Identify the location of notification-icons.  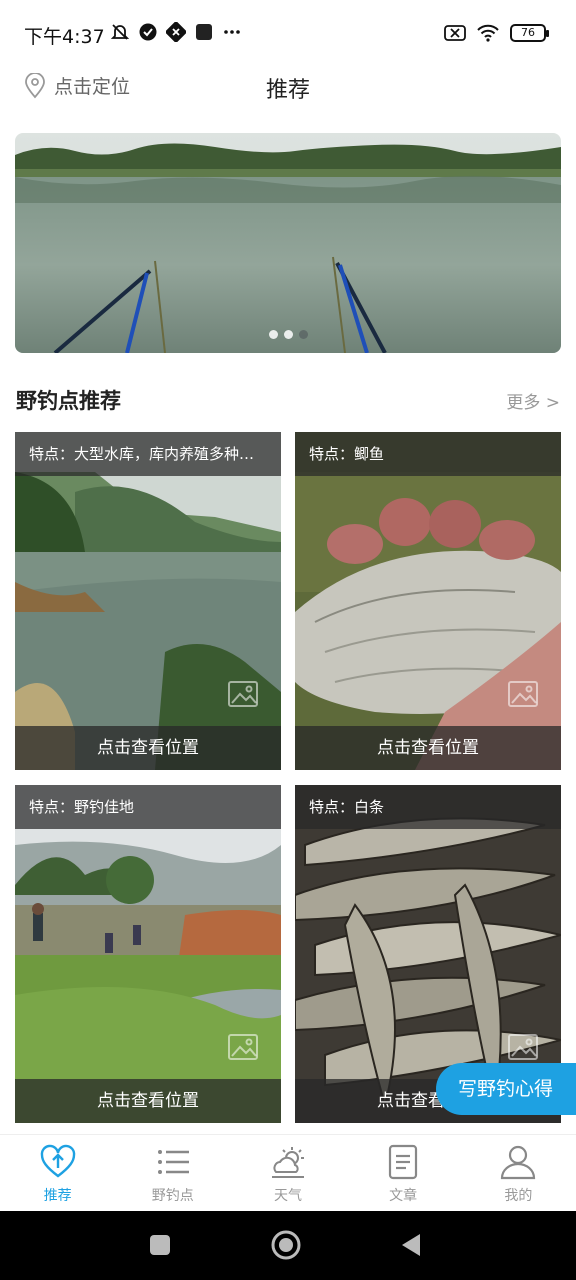
(176, 32).